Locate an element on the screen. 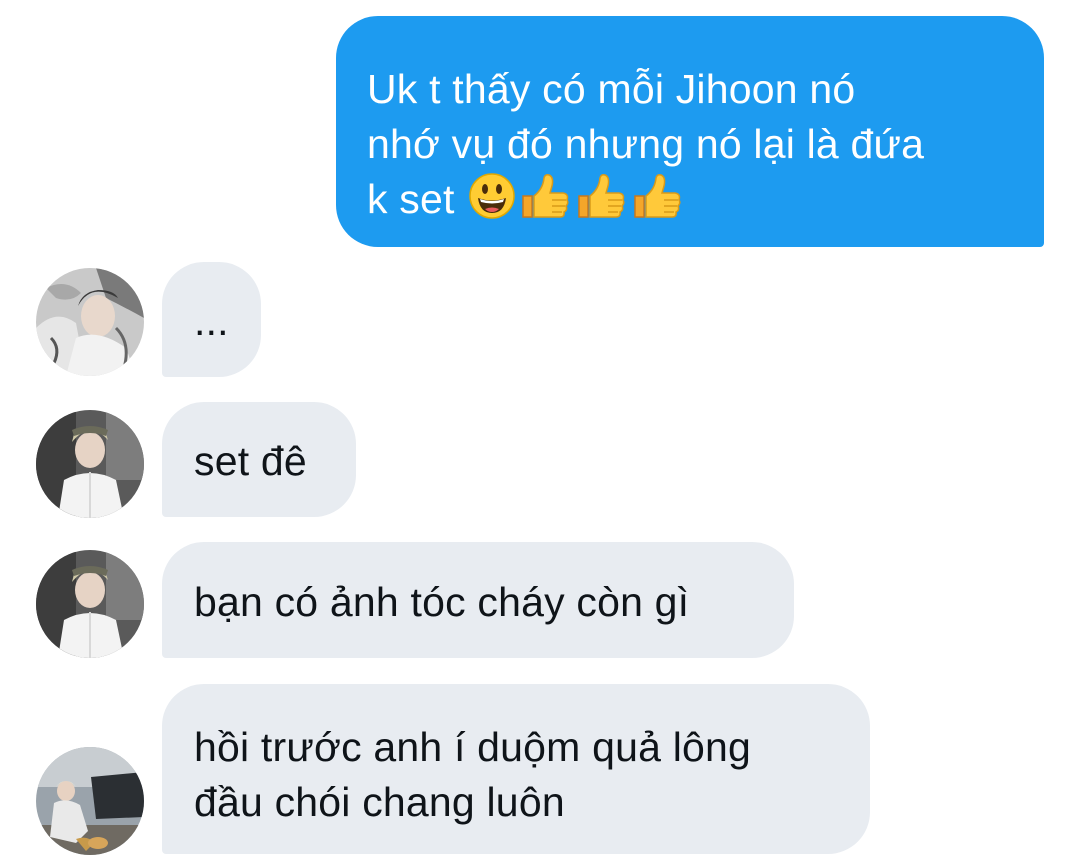 Image resolution: width=1080 pixels, height=868 pixels. message-line: đầu chói chang luôn is located at coordinates (379, 802).